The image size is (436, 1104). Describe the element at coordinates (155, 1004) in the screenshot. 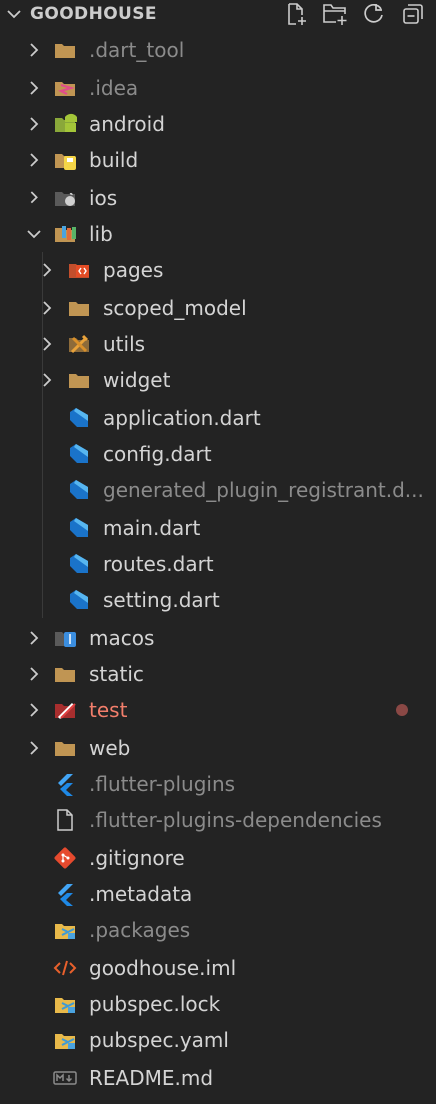

I see `tree-label: pubspec.lock` at that location.